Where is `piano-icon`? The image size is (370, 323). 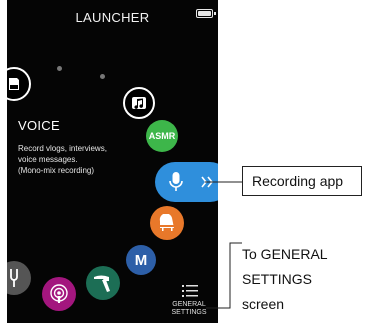
piano-icon is located at coordinates (166, 222).